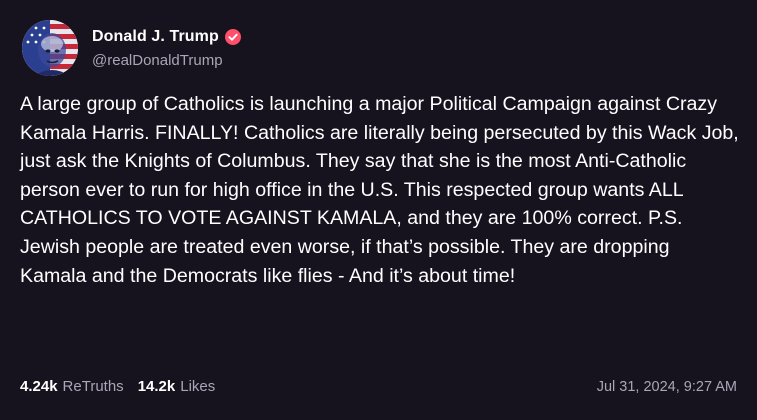  I want to click on avatar, so click(50, 48).